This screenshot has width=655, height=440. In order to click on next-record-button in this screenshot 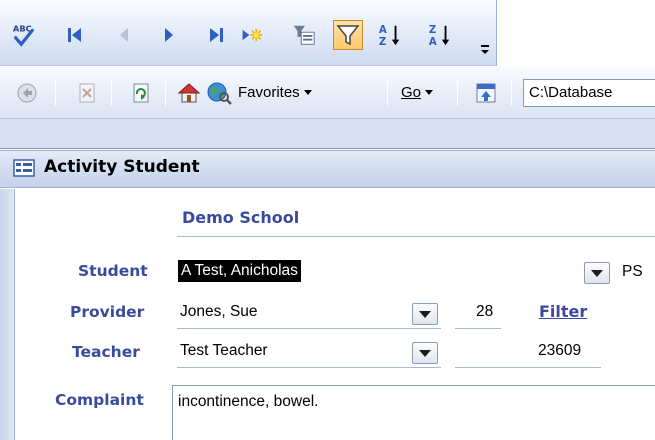, I will do `click(169, 35)`.